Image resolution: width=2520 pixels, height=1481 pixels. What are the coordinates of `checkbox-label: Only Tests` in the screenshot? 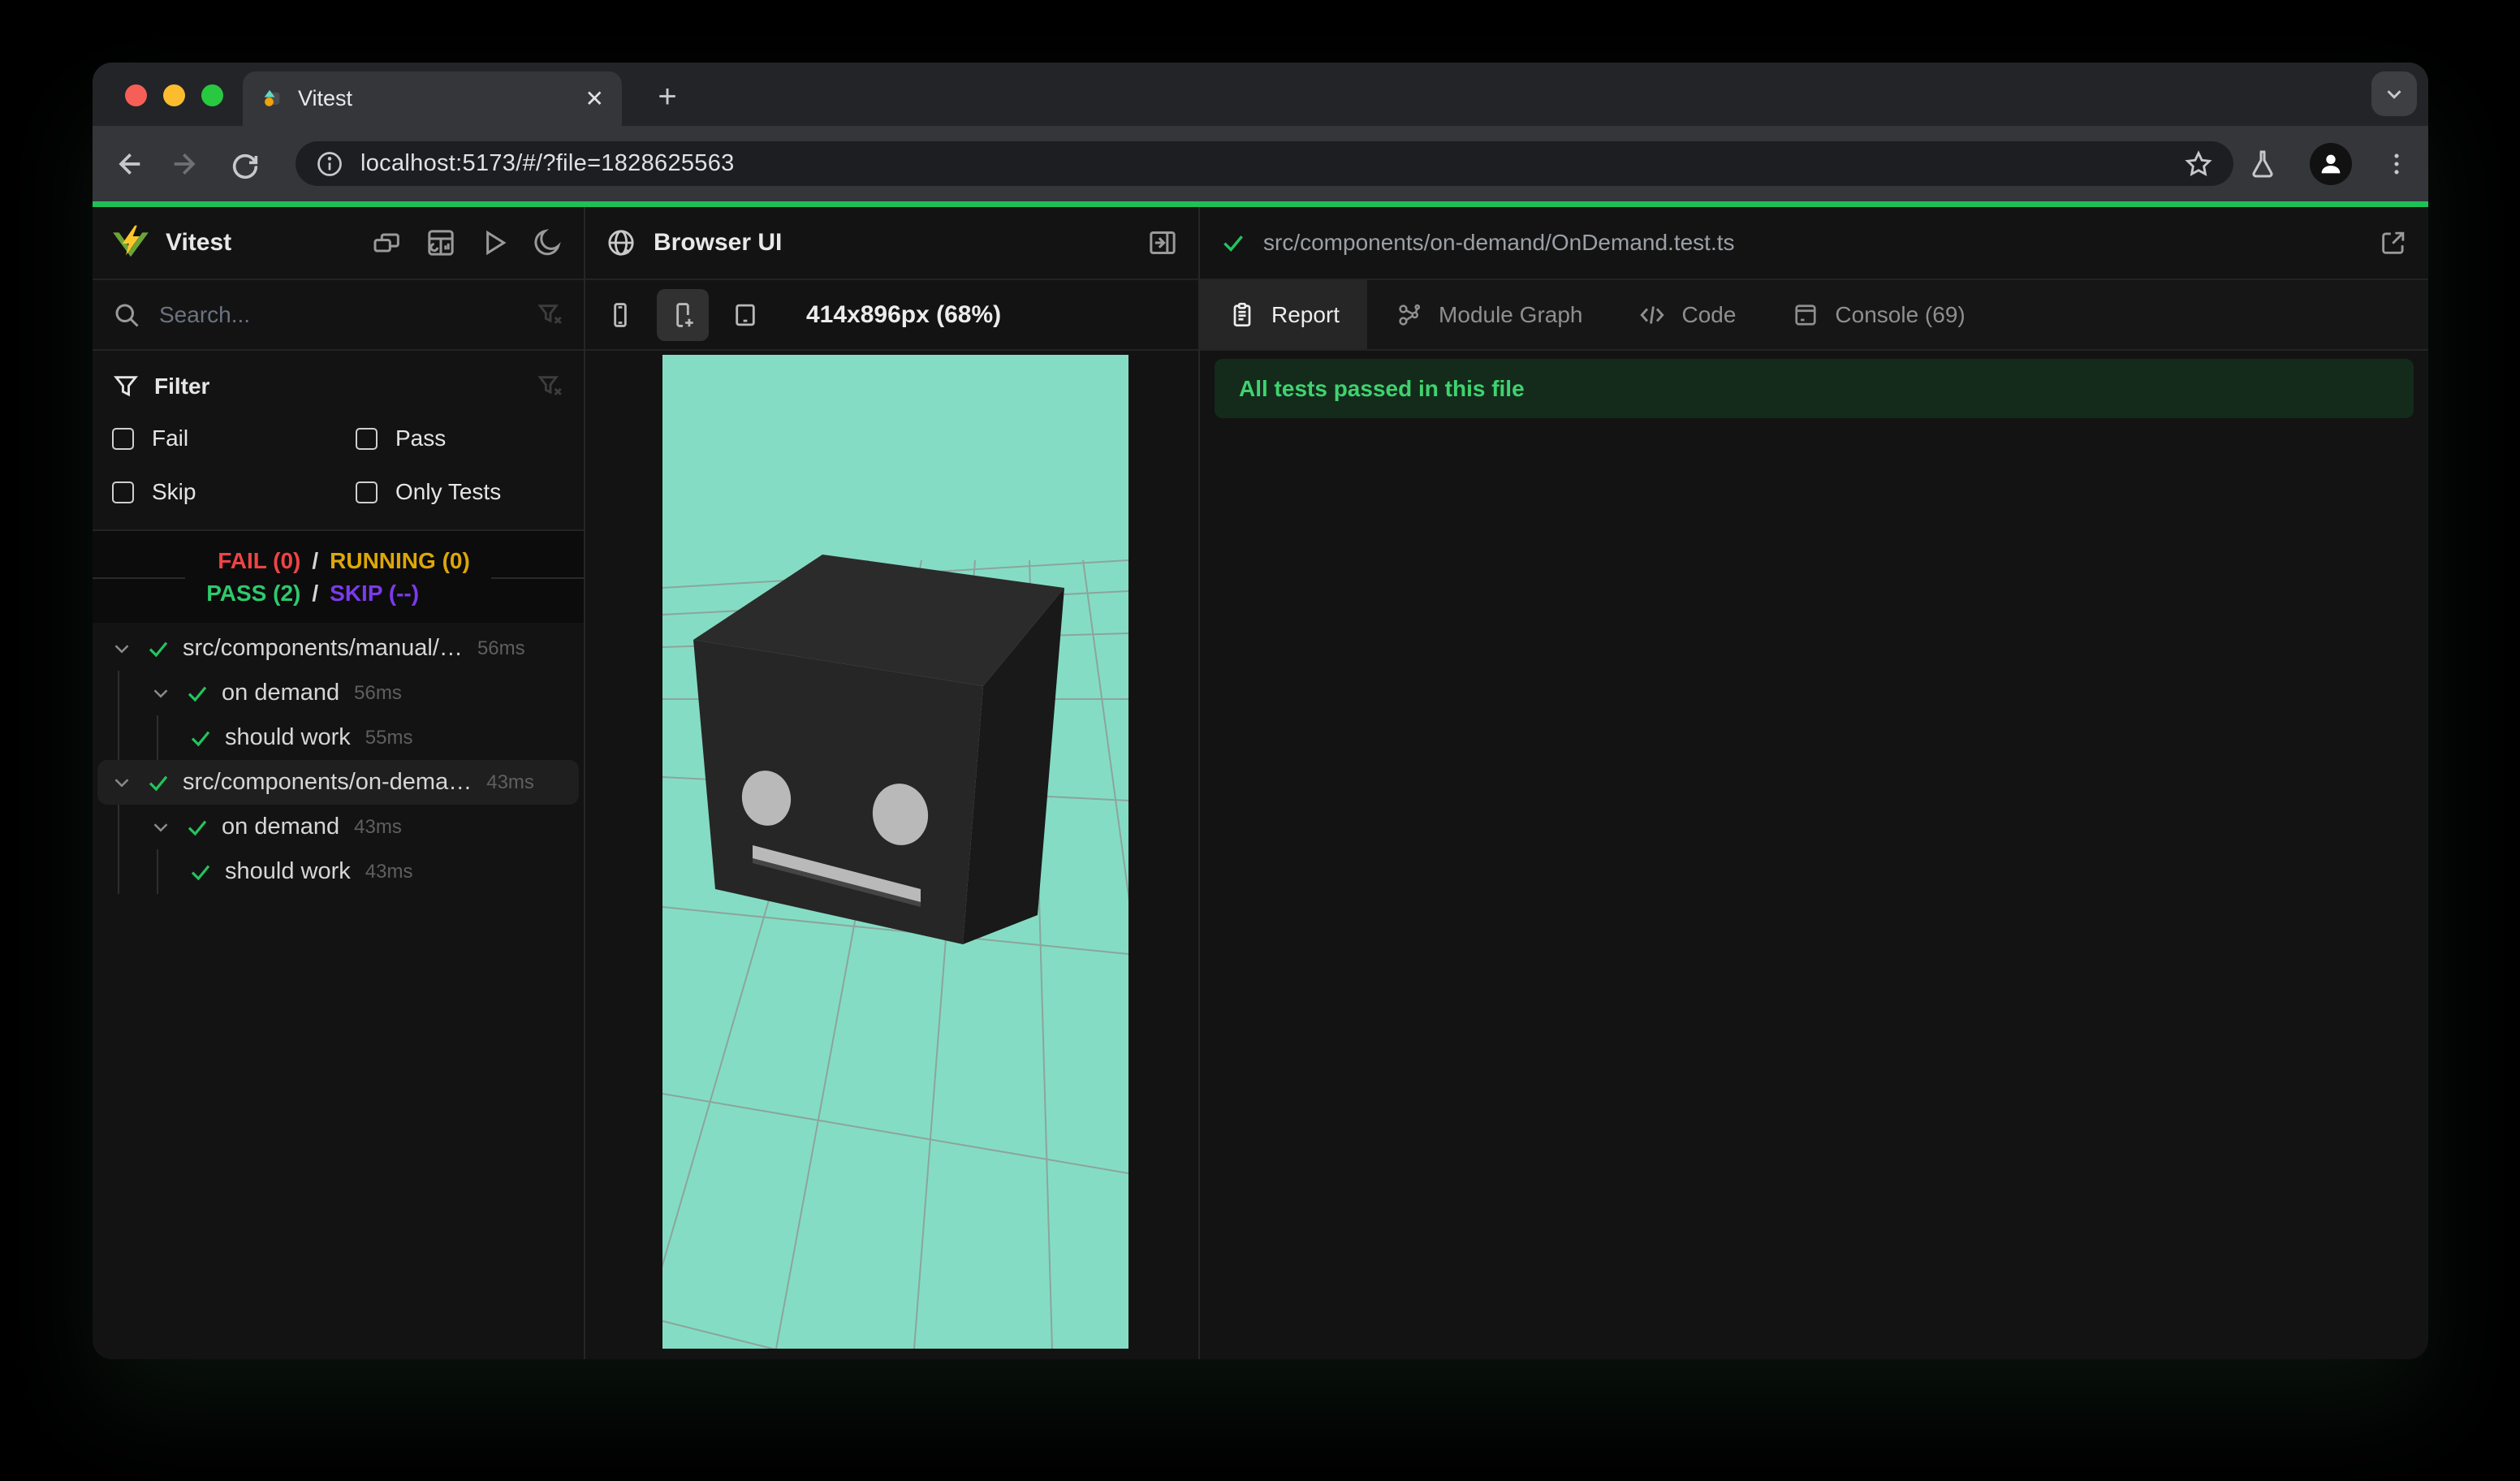 It's located at (448, 492).